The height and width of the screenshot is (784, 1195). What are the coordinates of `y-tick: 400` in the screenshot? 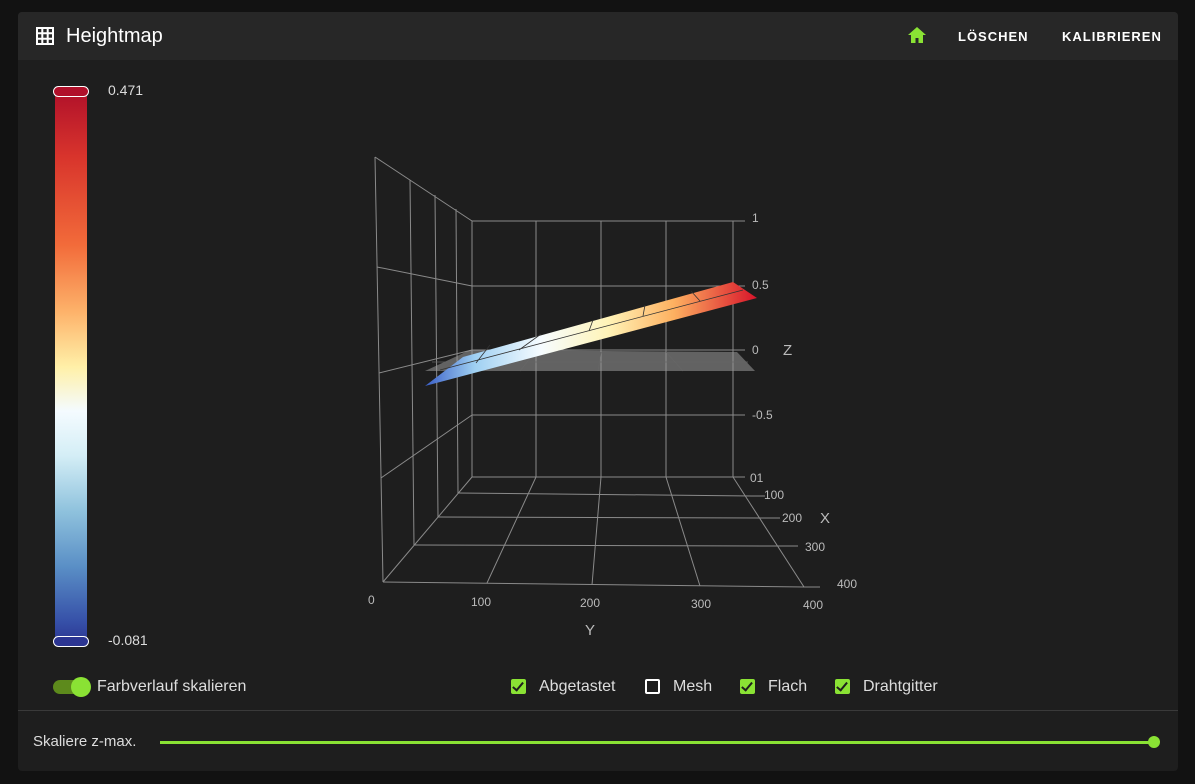 It's located at (813, 605).